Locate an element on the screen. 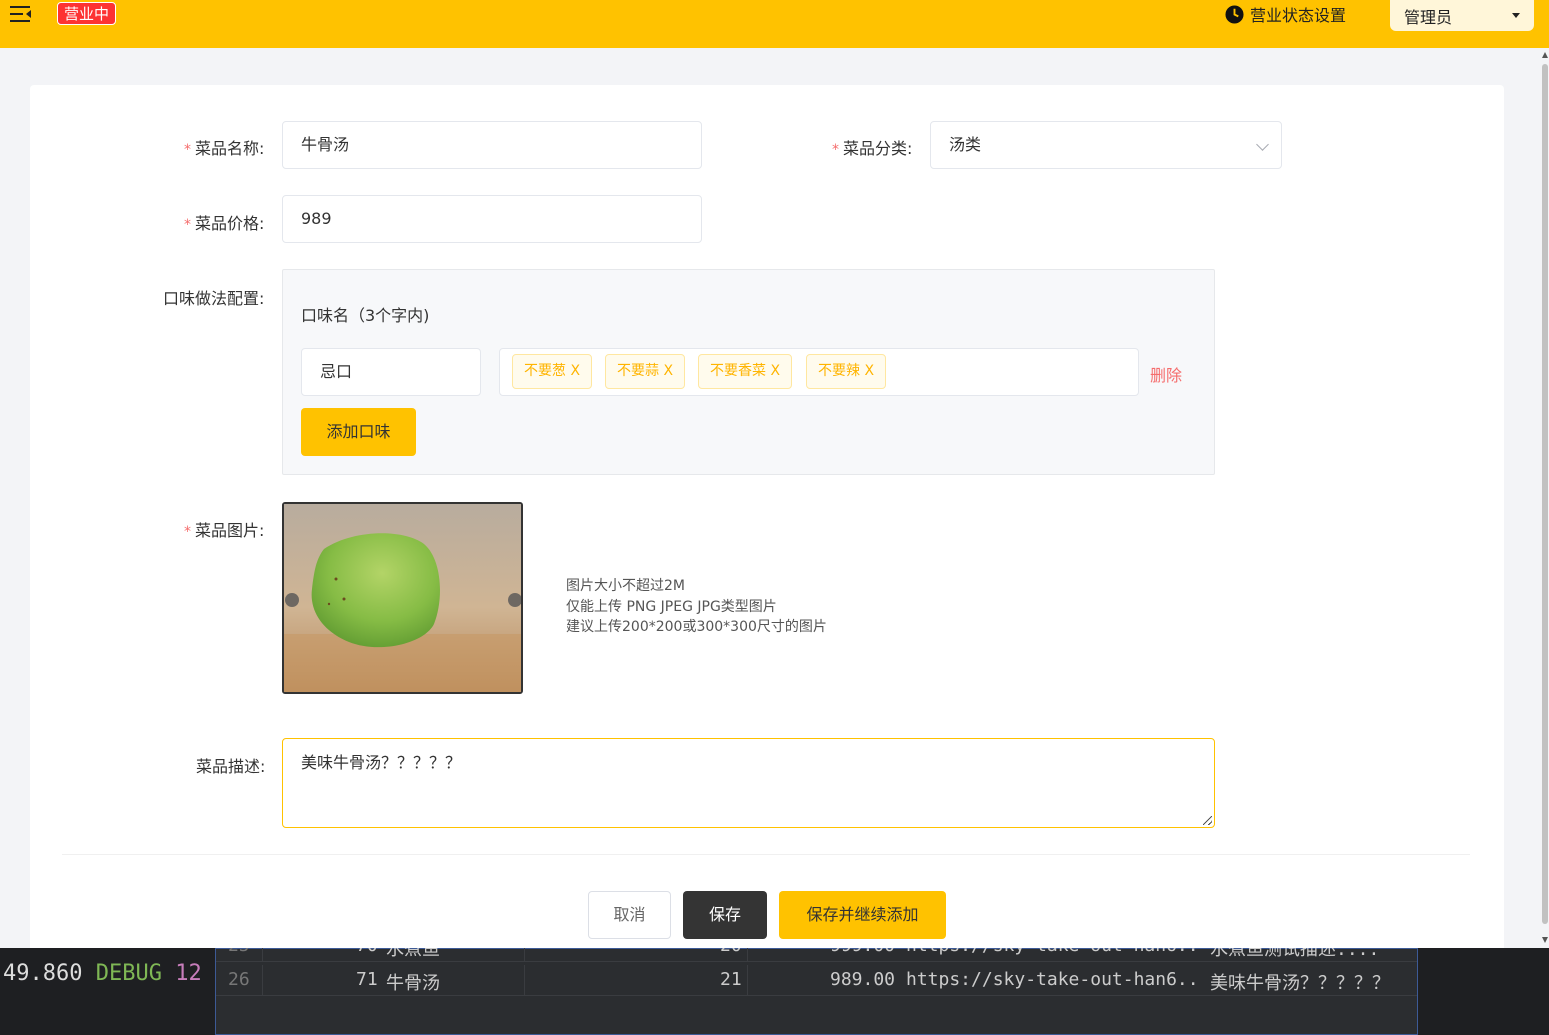 This screenshot has width=1549, height=1035. delete-flavor-link: 删除 is located at coordinates (1166, 374).